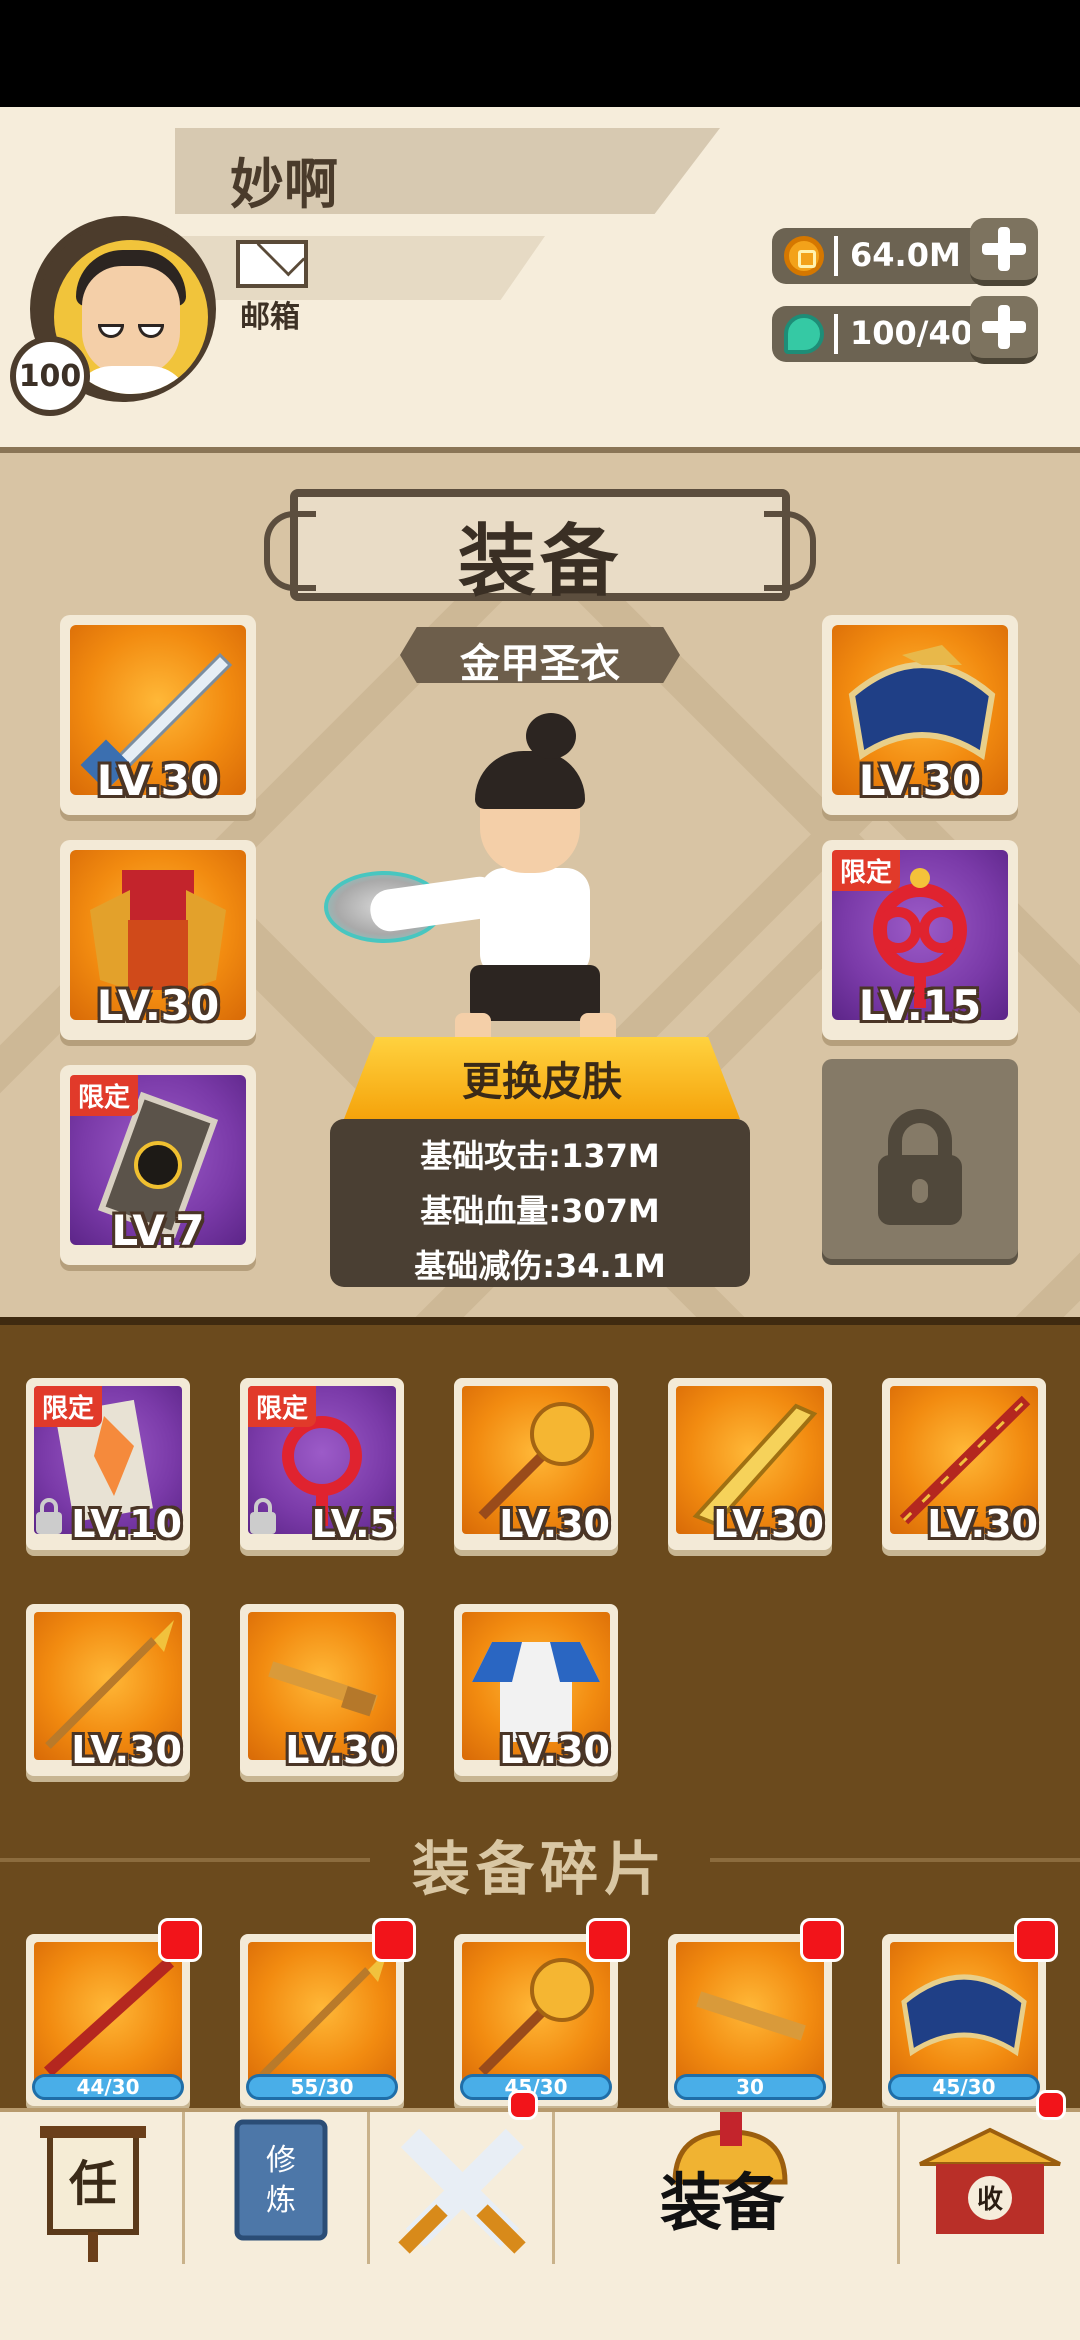 This screenshot has width=1080, height=2340. What do you see at coordinates (750, 2087) in the screenshot?
I see `fragment-progress: 30` at bounding box center [750, 2087].